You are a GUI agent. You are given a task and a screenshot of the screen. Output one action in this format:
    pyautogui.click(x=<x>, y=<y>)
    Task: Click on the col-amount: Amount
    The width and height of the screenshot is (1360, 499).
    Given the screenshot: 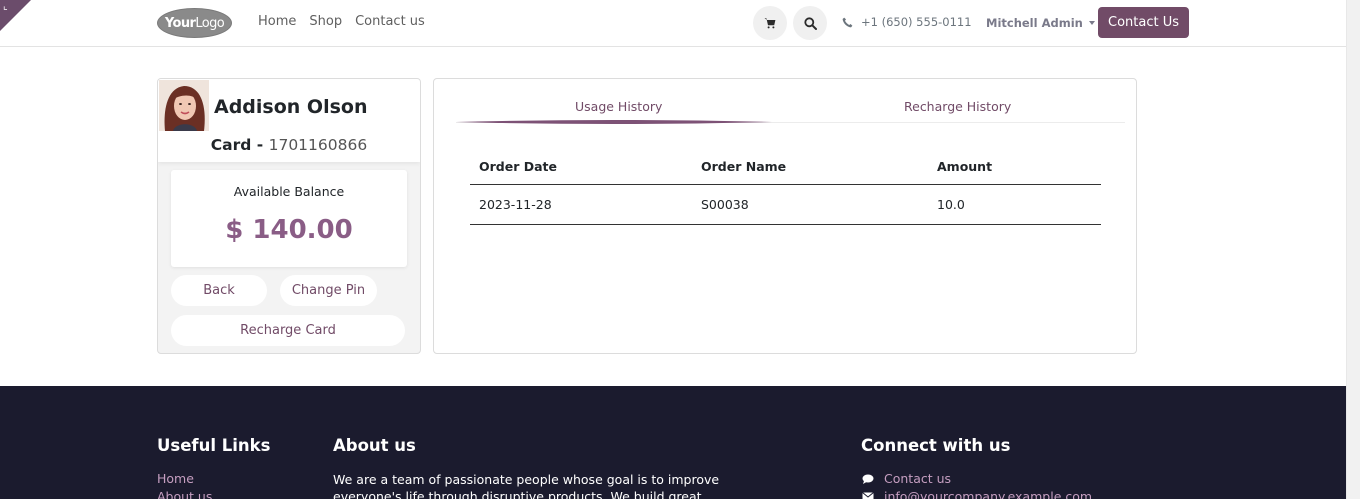 What is the action you would take?
    pyautogui.click(x=965, y=166)
    